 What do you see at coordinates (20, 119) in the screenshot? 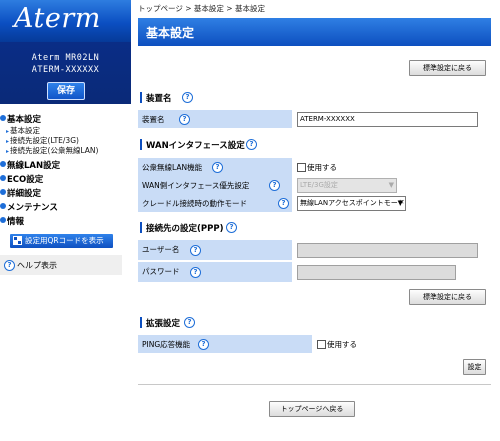
I see `nav-basic-settings: 基本設定` at bounding box center [20, 119].